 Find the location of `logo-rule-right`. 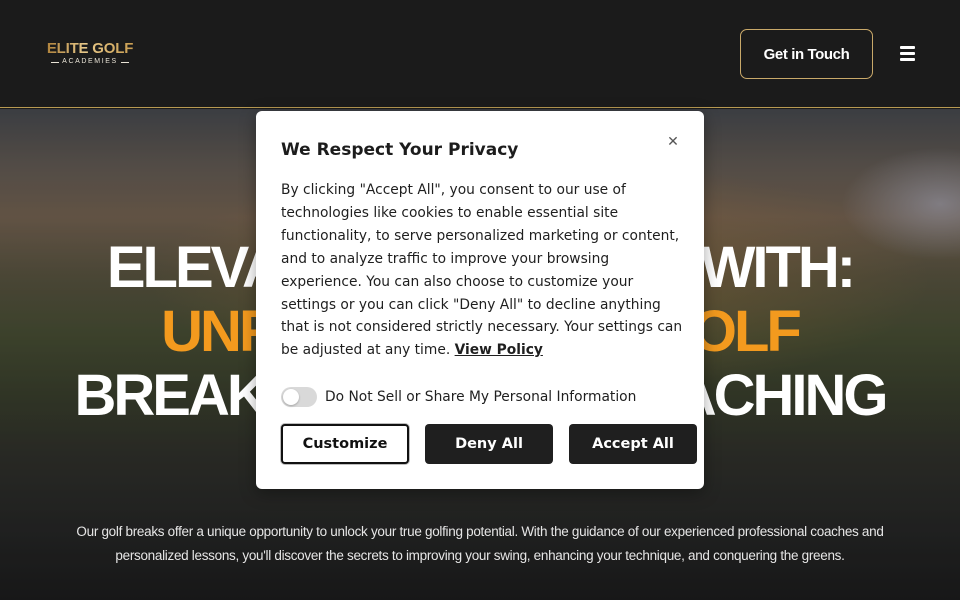

logo-rule-right is located at coordinates (124, 62).